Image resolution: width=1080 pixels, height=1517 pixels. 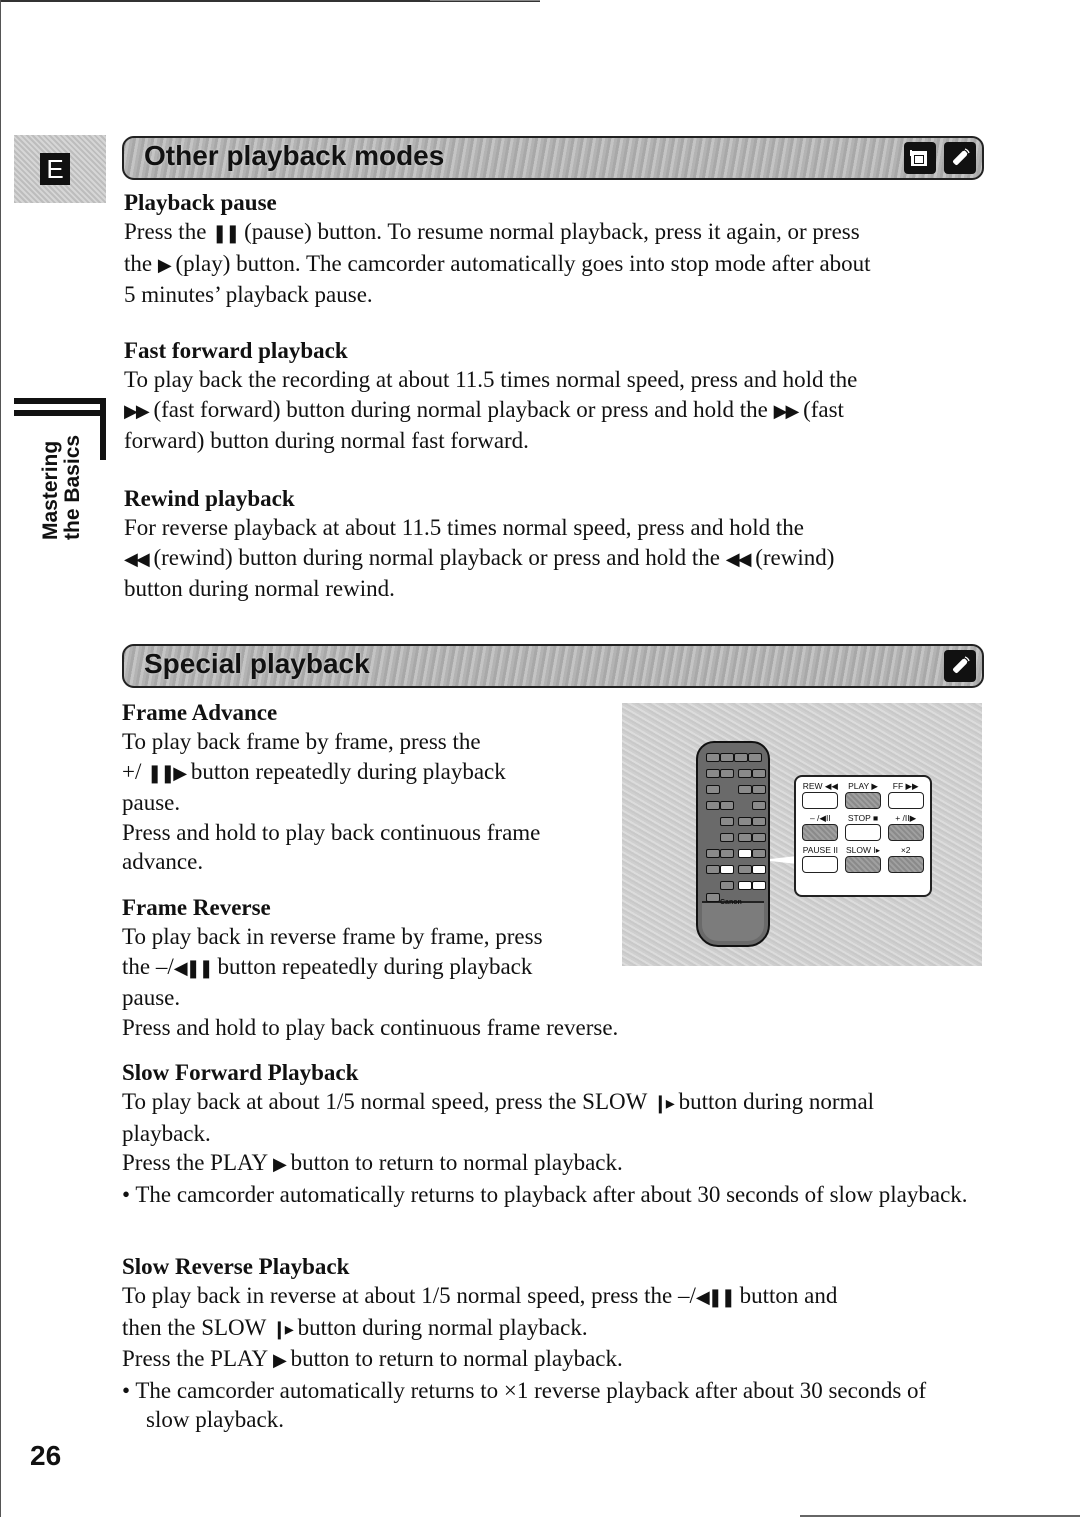 I want to click on section-title: Special playback, so click(x=257, y=663).